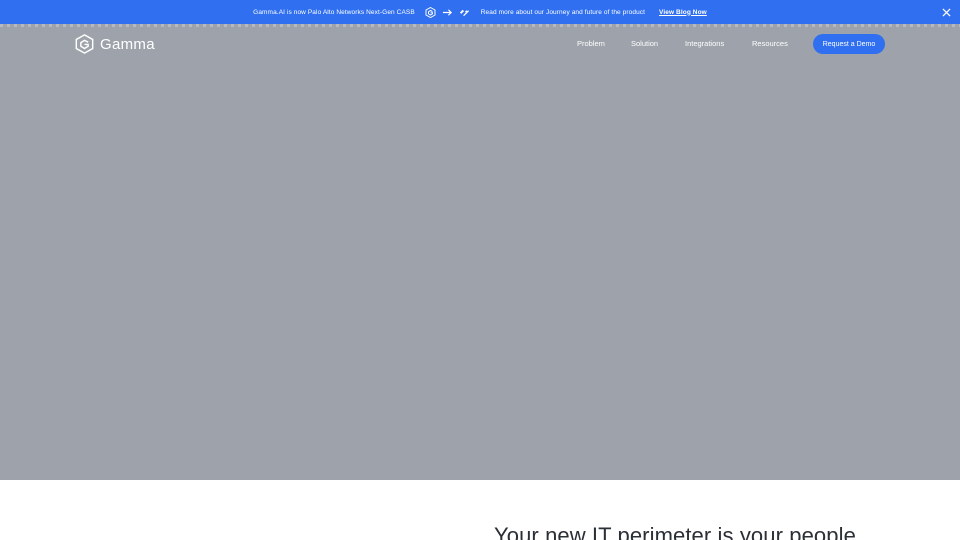  What do you see at coordinates (704, 43) in the screenshot?
I see `nav-item-integrations: Integrations` at bounding box center [704, 43].